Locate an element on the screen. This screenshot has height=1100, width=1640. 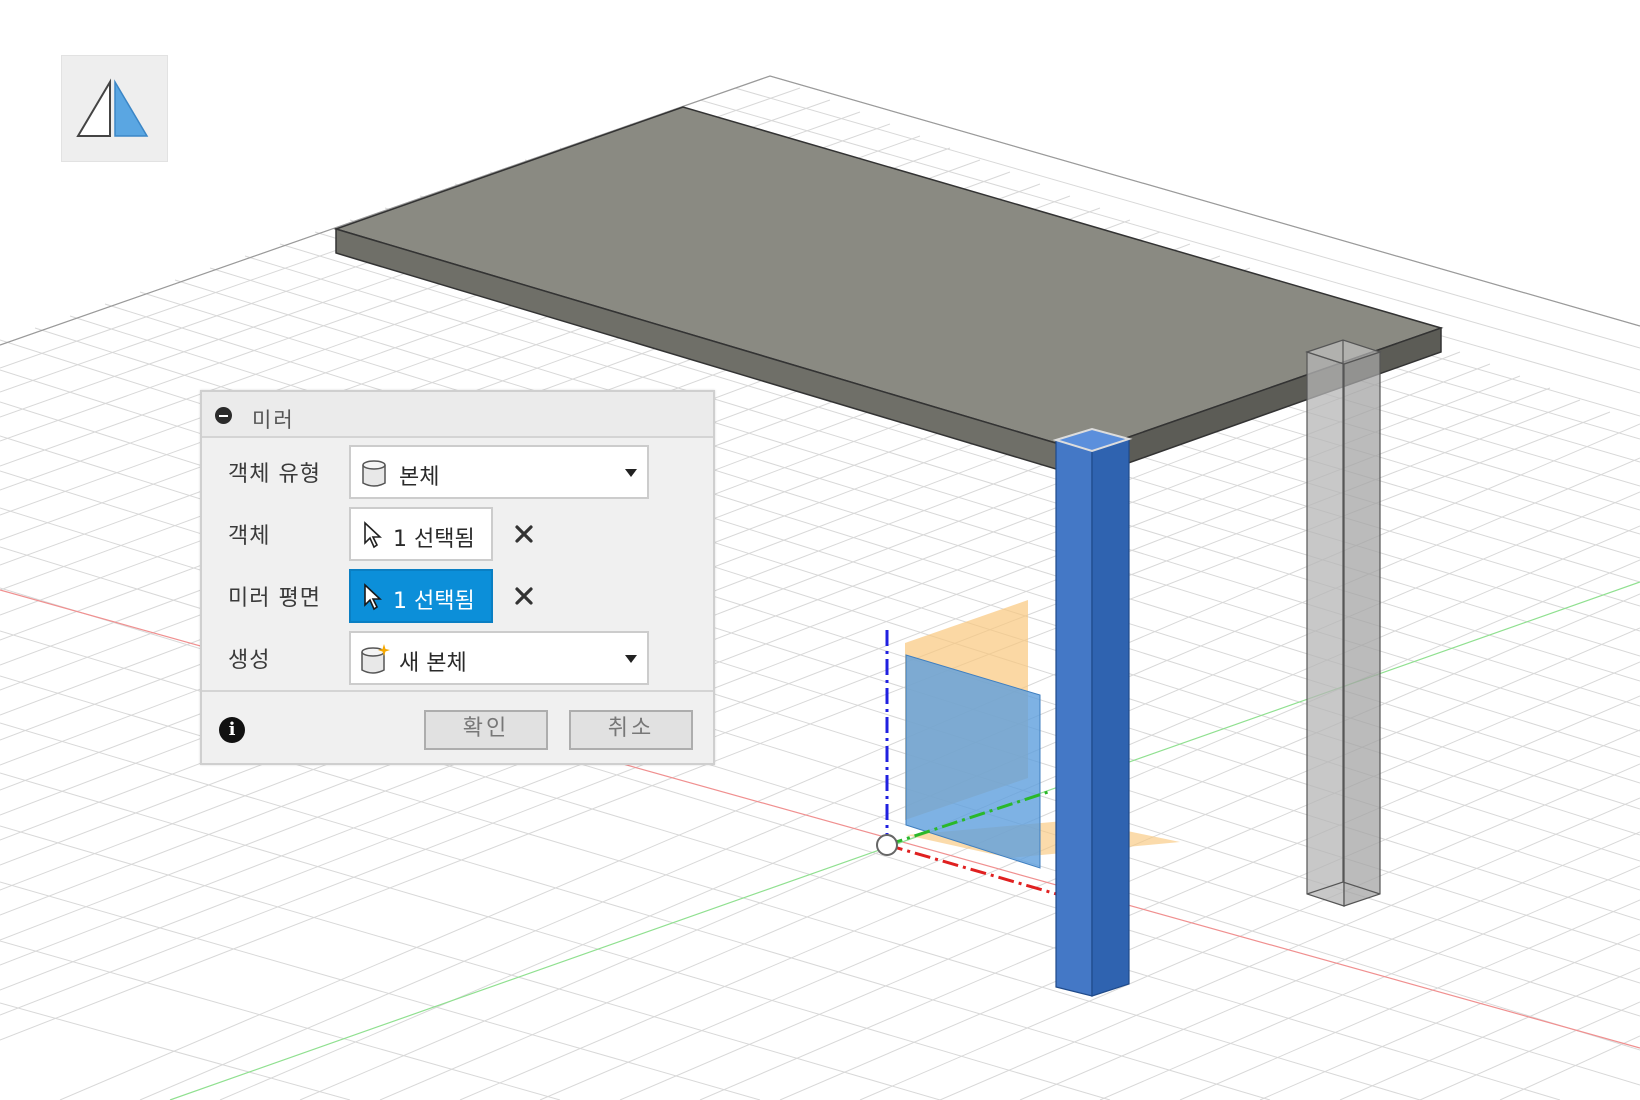
mirror-plane-selection-text: 1 선택됨 is located at coordinates (434, 601).